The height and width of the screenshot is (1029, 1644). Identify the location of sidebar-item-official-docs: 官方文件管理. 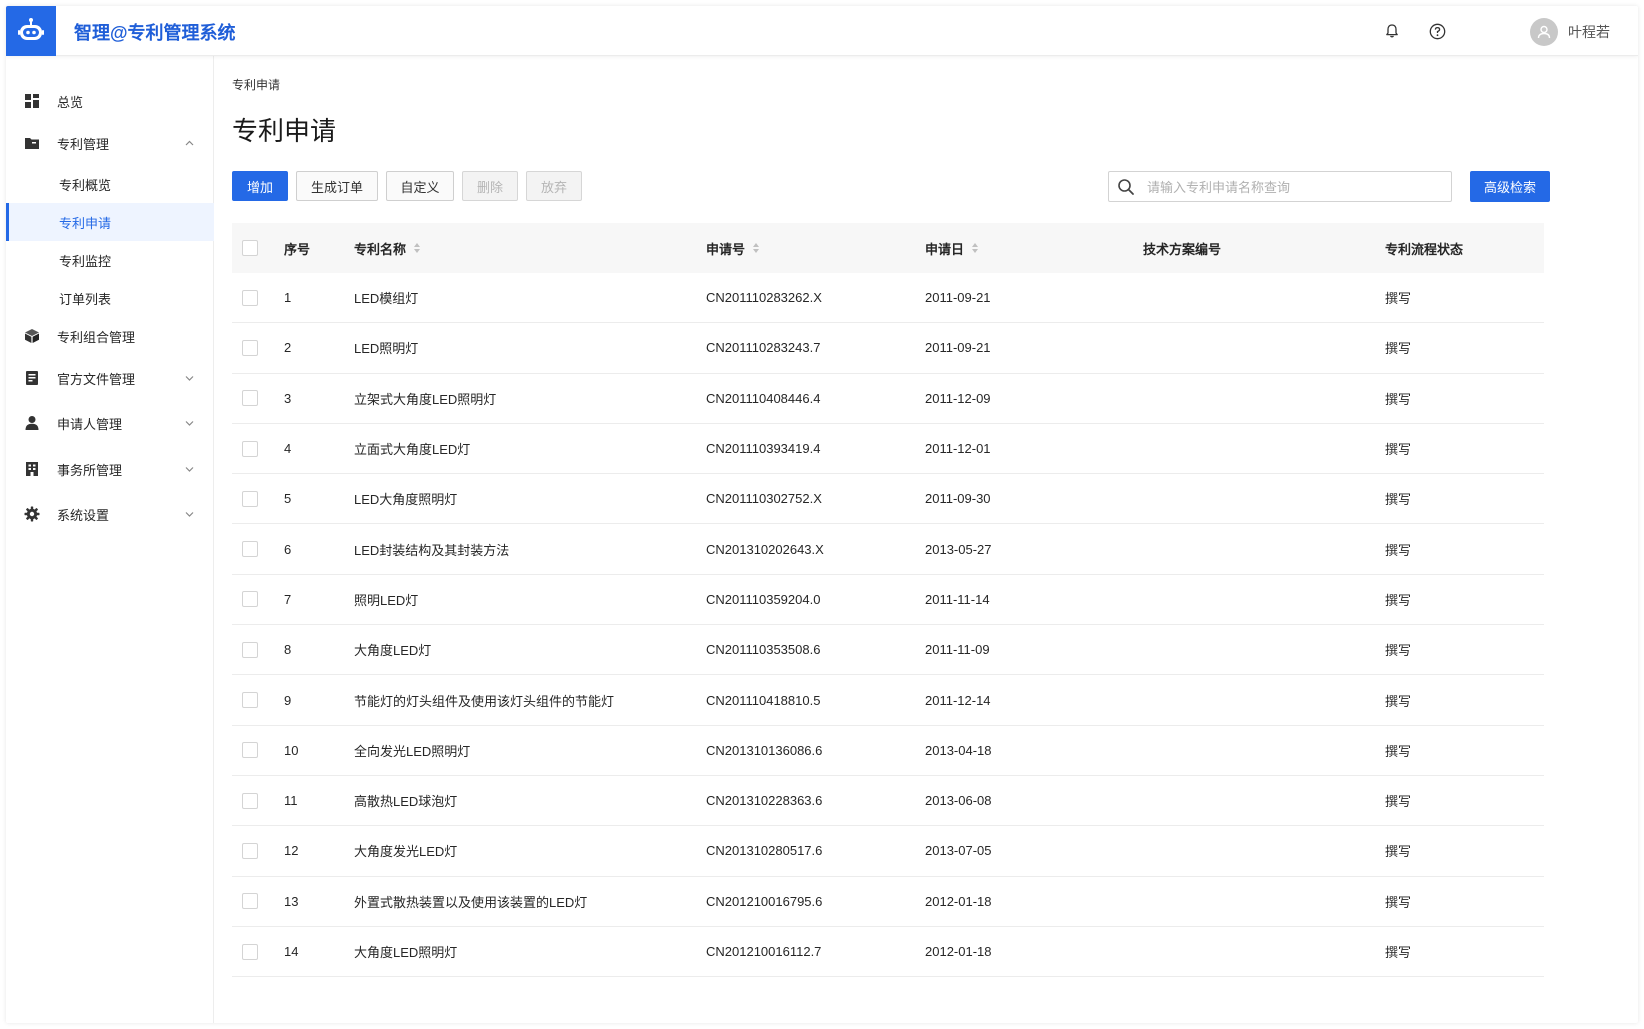
(110, 378).